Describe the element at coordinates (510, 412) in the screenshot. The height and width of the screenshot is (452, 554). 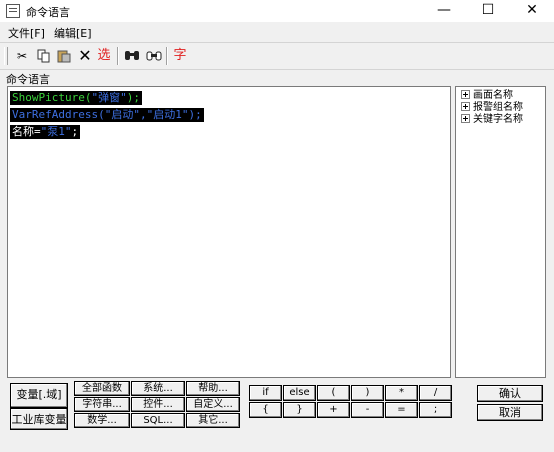
I see `cancel-button: 取消` at that location.